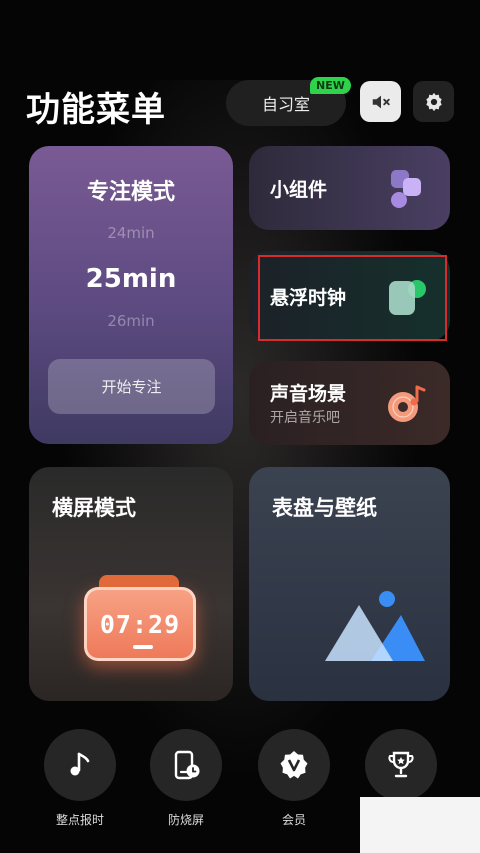 The width and height of the screenshot is (480, 853). What do you see at coordinates (375, 626) in the screenshot?
I see `mountain-image-icon` at bounding box center [375, 626].